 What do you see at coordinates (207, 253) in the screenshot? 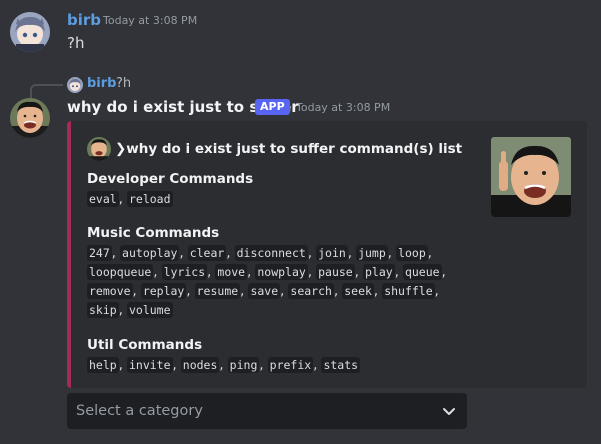
I see `command-code: clear` at bounding box center [207, 253].